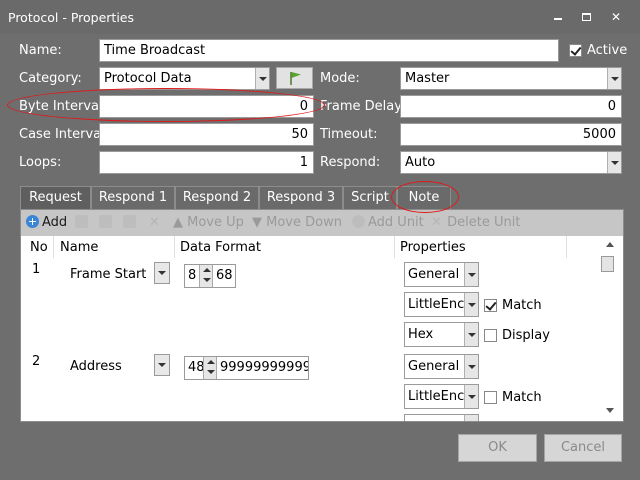 The image size is (640, 480). I want to click on mode-value: Master, so click(427, 78).